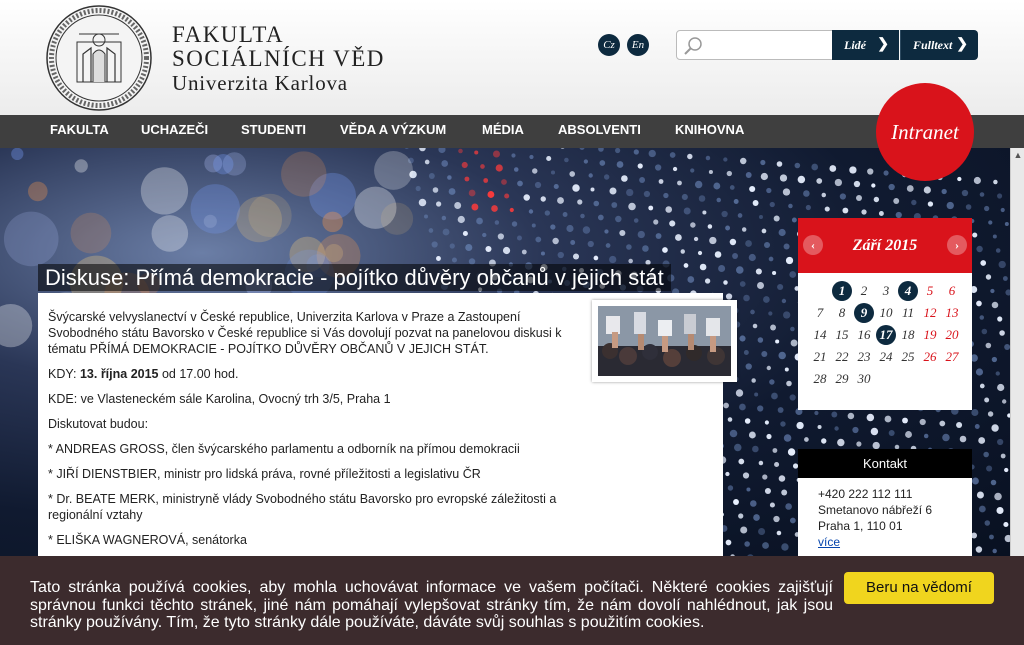 This screenshot has width=1024, height=645. What do you see at coordinates (273, 131) in the screenshot?
I see `nav-item-studenti: STUDENTI` at bounding box center [273, 131].